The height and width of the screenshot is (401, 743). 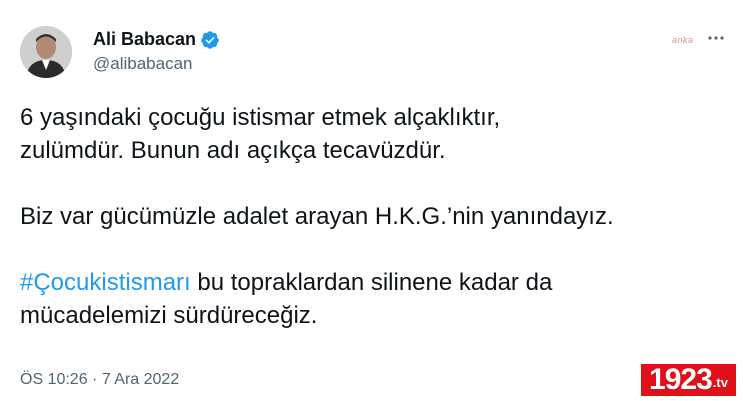 What do you see at coordinates (169, 315) in the screenshot?
I see `tweet-line: mücadelemizi sürdüreceğiz.` at bounding box center [169, 315].